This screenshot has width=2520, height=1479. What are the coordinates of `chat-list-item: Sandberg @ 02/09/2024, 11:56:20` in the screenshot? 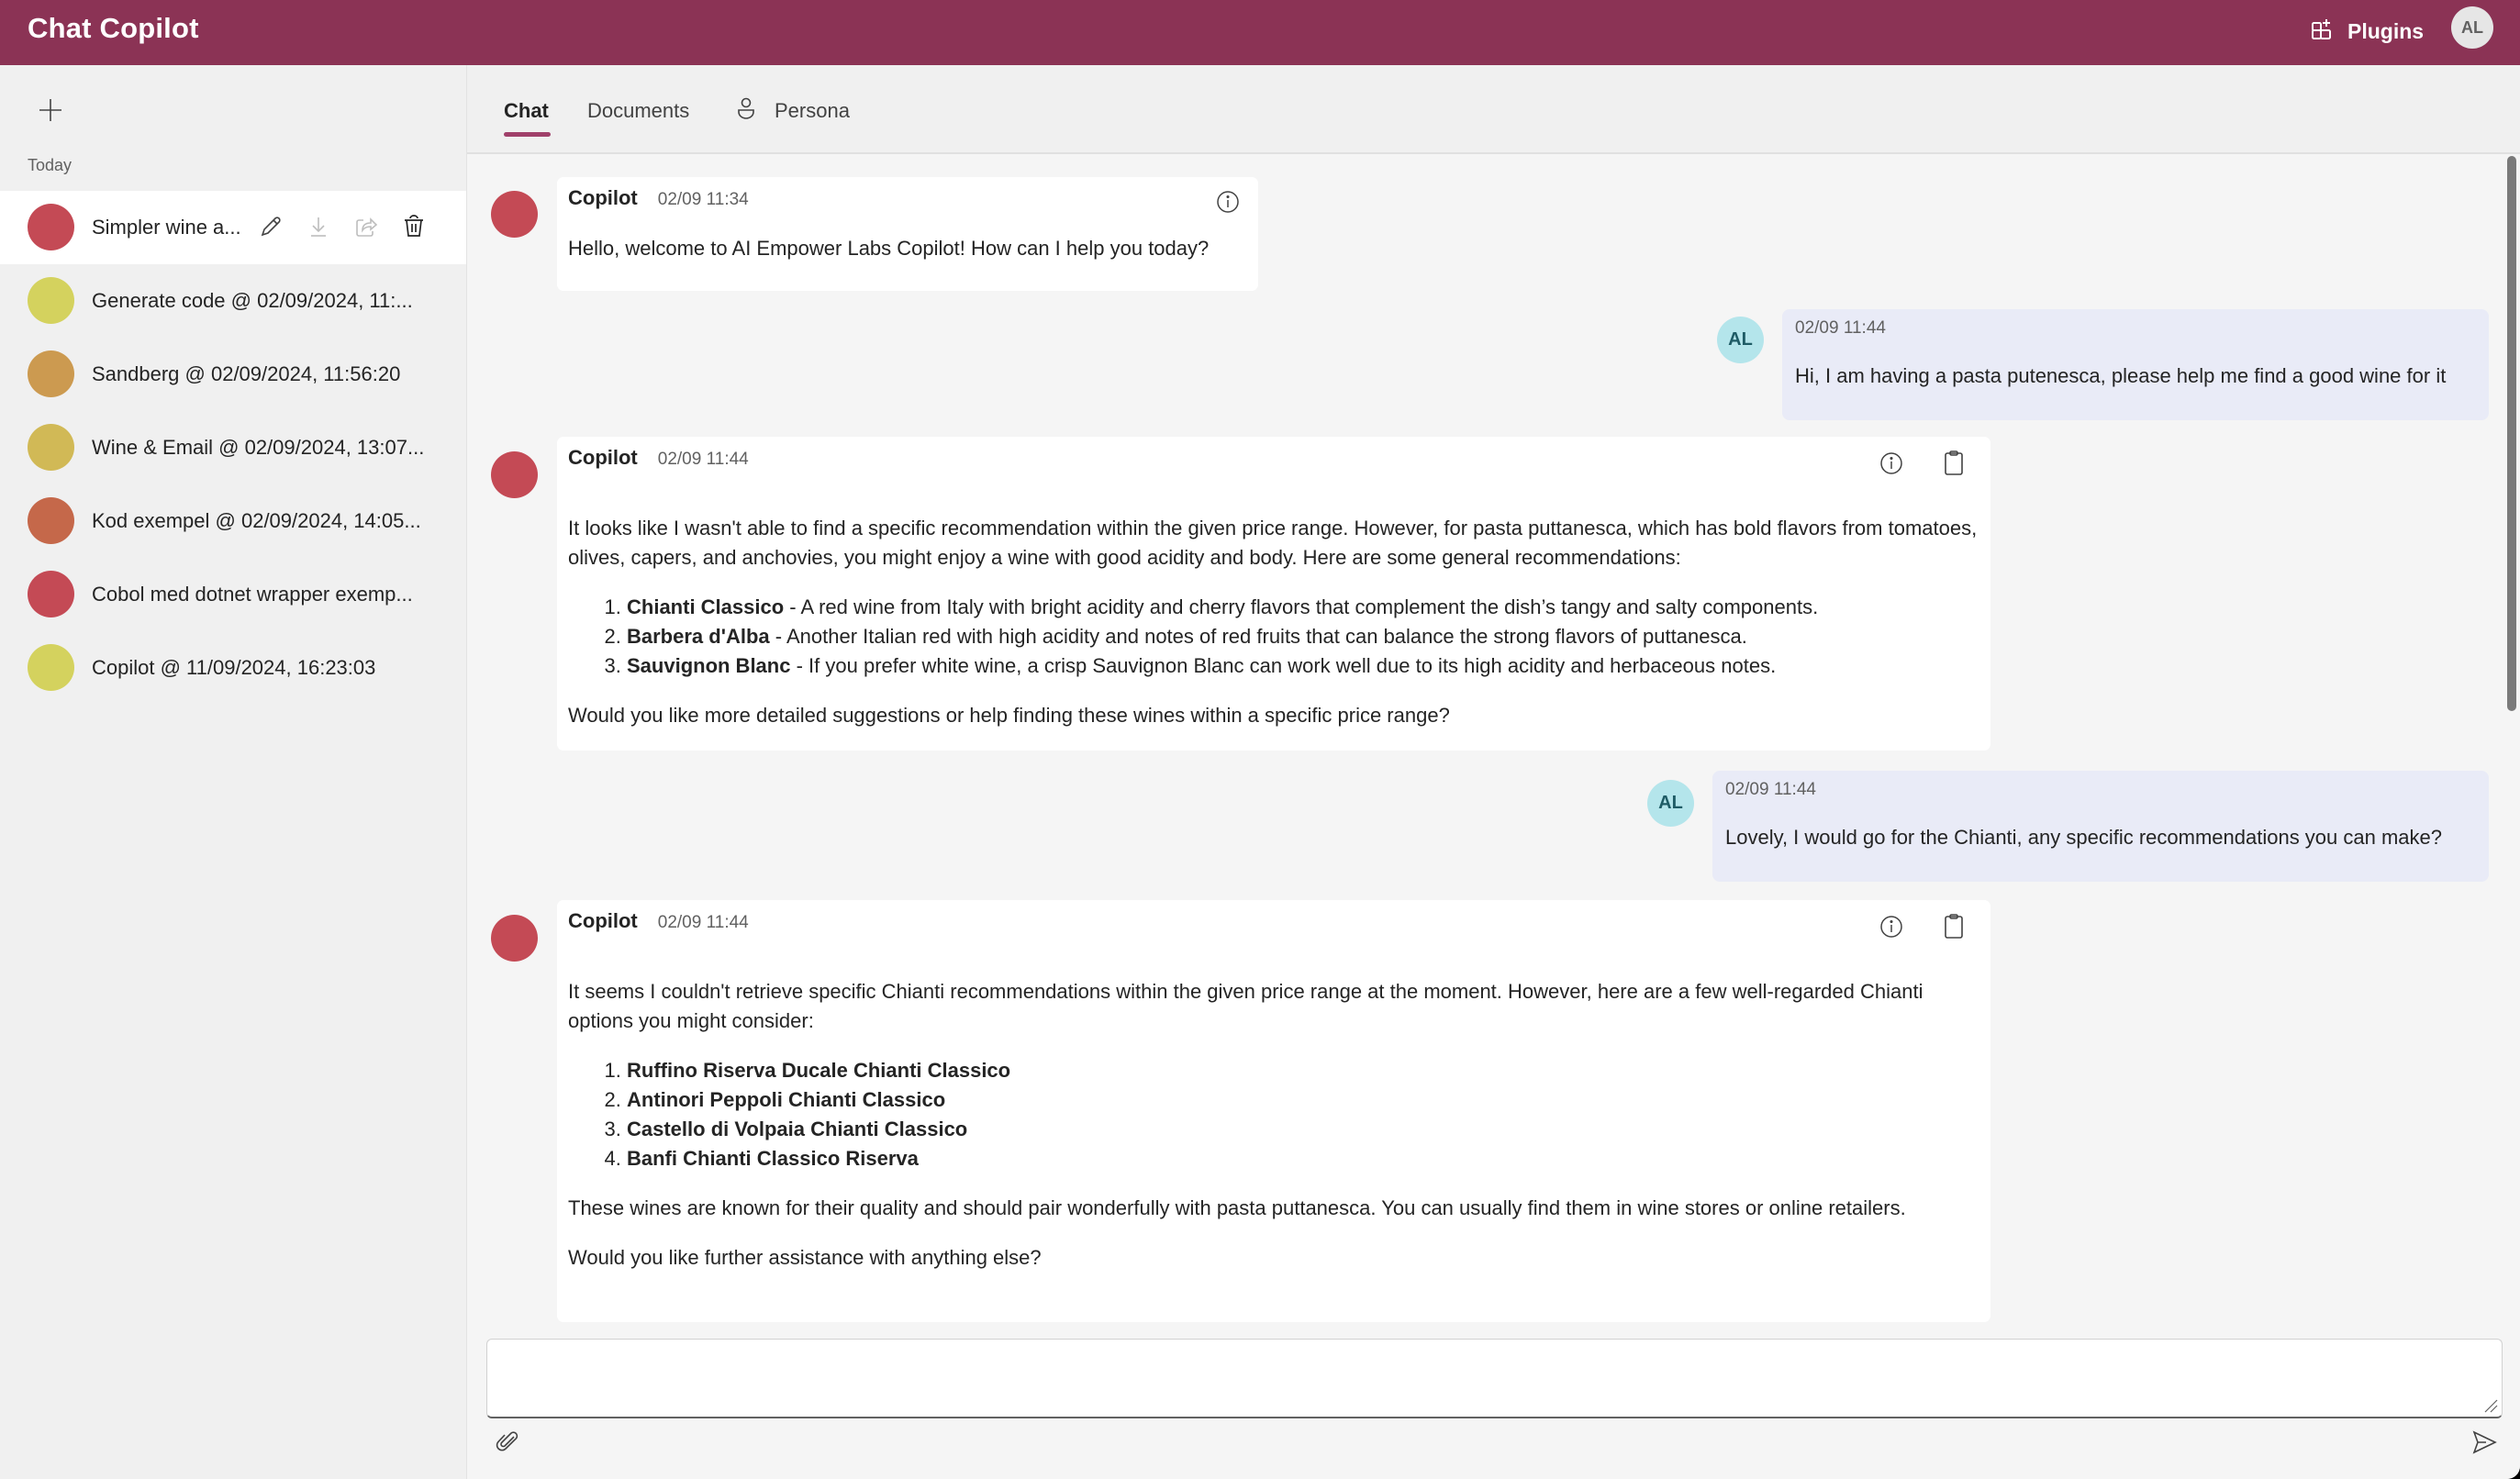 It's located at (233, 374).